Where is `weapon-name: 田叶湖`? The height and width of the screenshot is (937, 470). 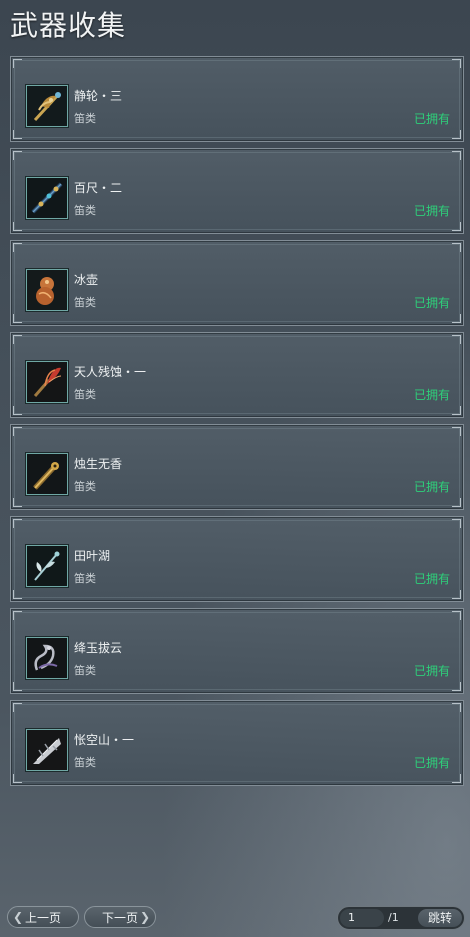 weapon-name: 田叶湖 is located at coordinates (92, 556).